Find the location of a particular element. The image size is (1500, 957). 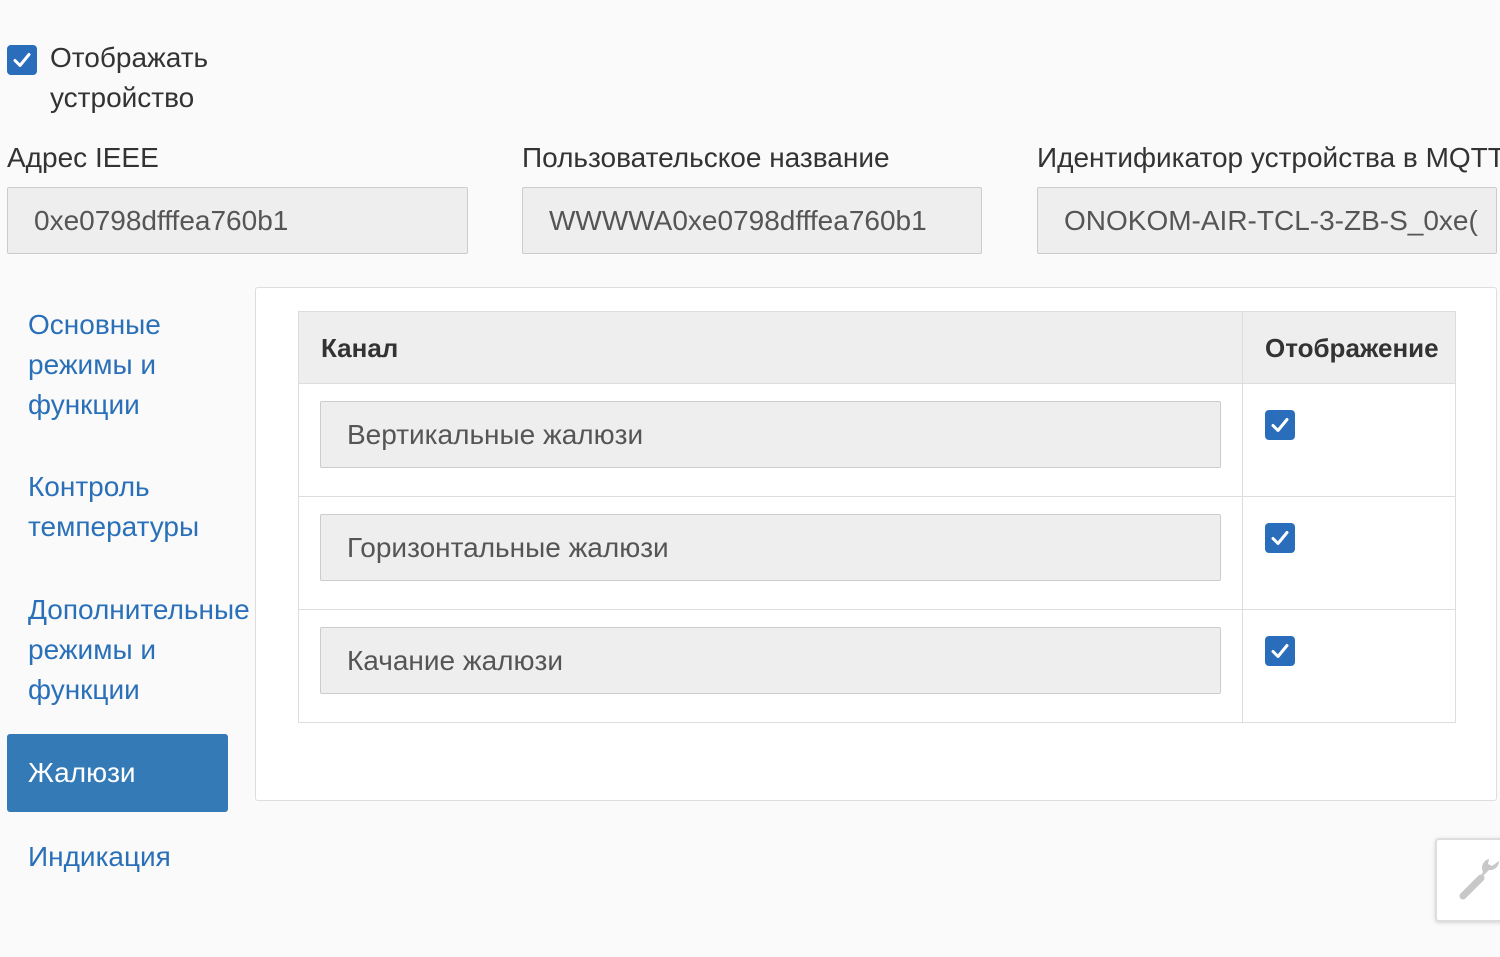

show-device-label: Отображать устройство is located at coordinates (129, 77).